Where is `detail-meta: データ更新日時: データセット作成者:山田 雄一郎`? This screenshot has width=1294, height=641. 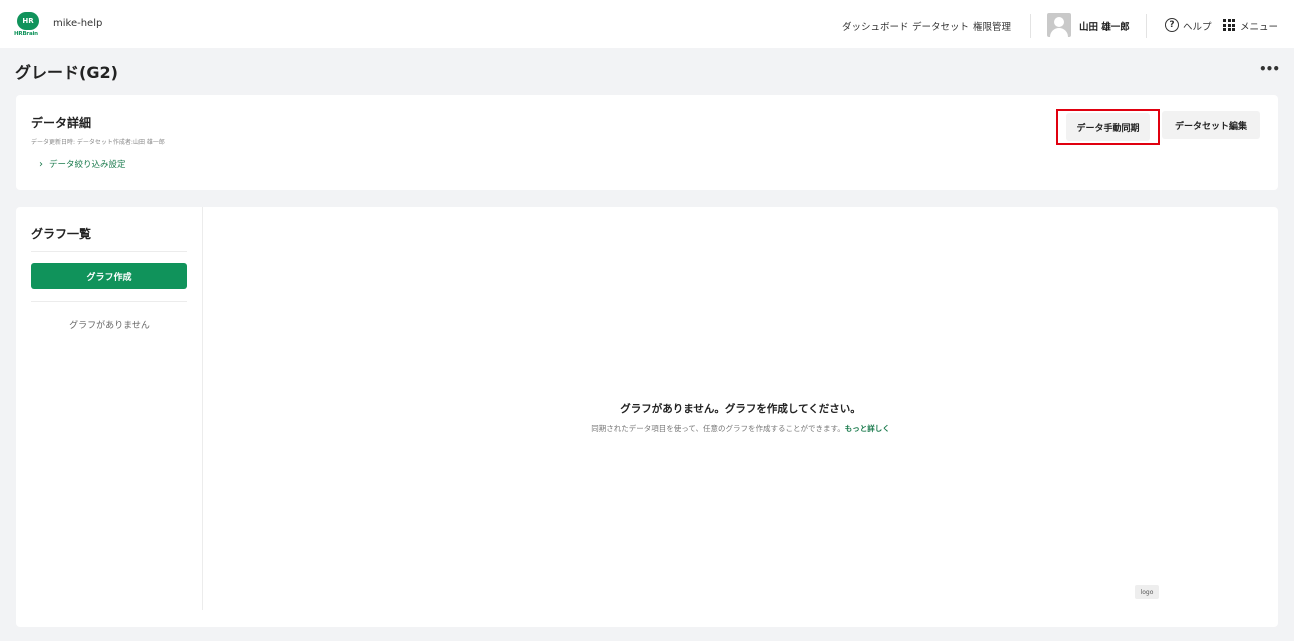
detail-meta: データ更新日時: データセット作成者:山田 雄一郎 is located at coordinates (98, 142).